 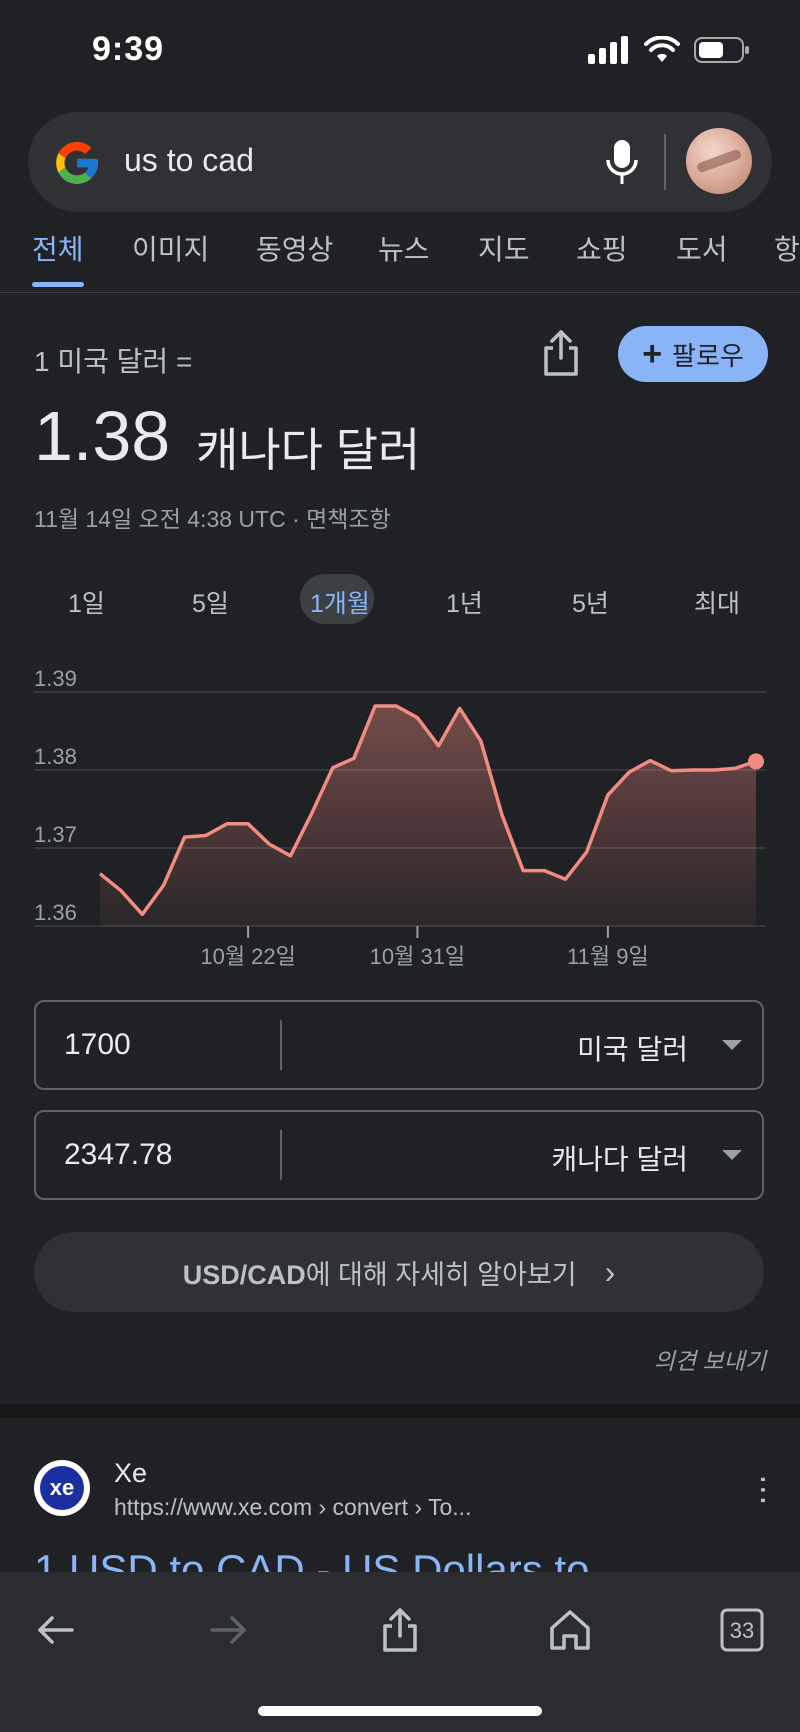 I want to click on converter-from-row: 1700 미국 달러, so click(x=399, y=1045).